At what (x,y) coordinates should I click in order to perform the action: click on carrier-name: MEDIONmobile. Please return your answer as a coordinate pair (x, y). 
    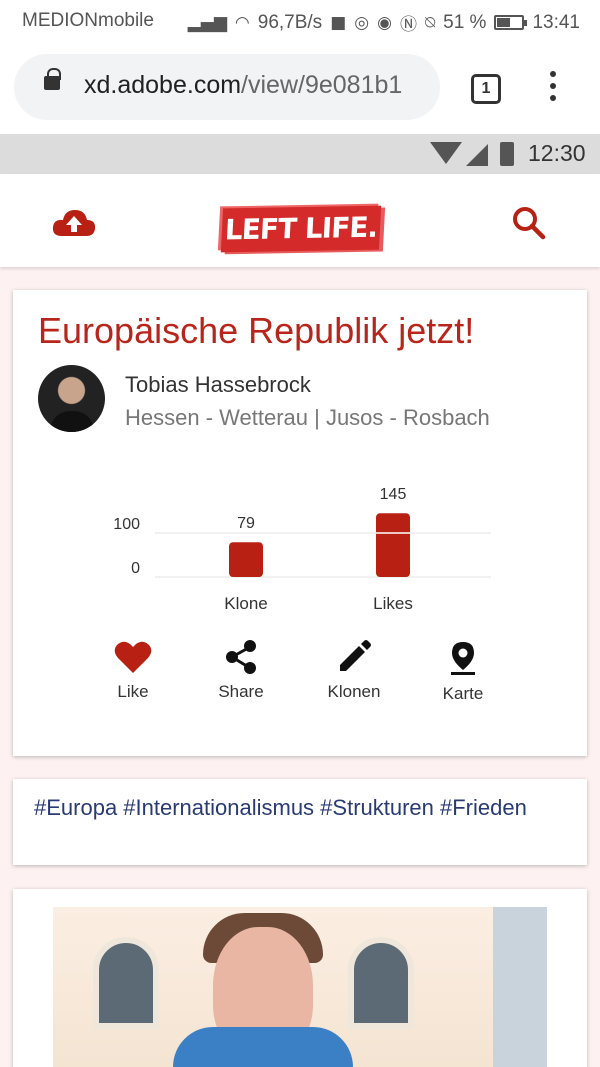
    Looking at the image, I should click on (88, 20).